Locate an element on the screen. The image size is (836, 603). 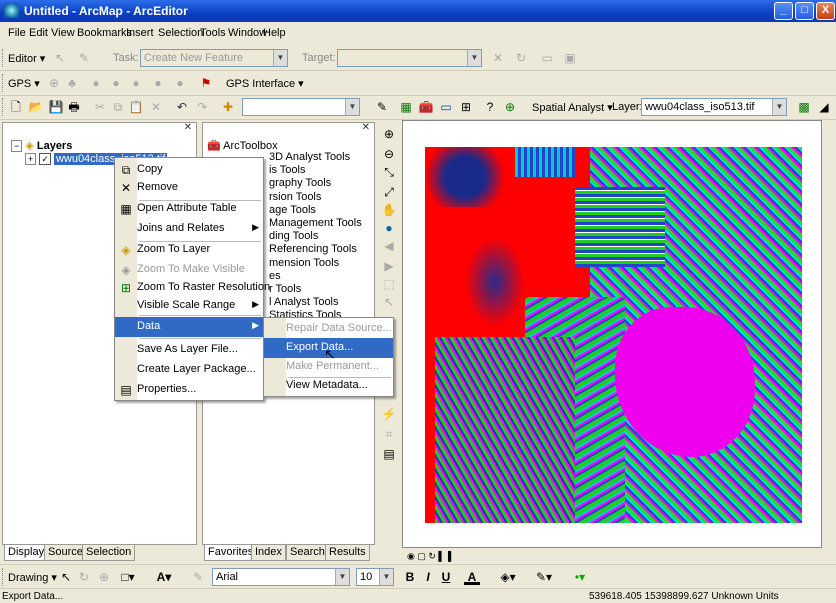
font-size-combo: 10 ▼ is located at coordinates (375, 577).